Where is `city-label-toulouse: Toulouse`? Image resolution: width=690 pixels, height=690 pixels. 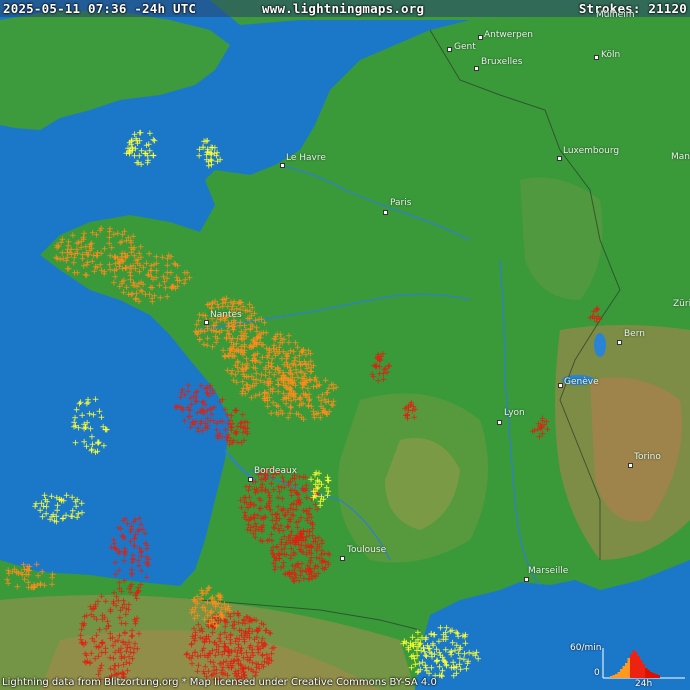
city-label-toulouse: Toulouse is located at coordinates (366, 550).